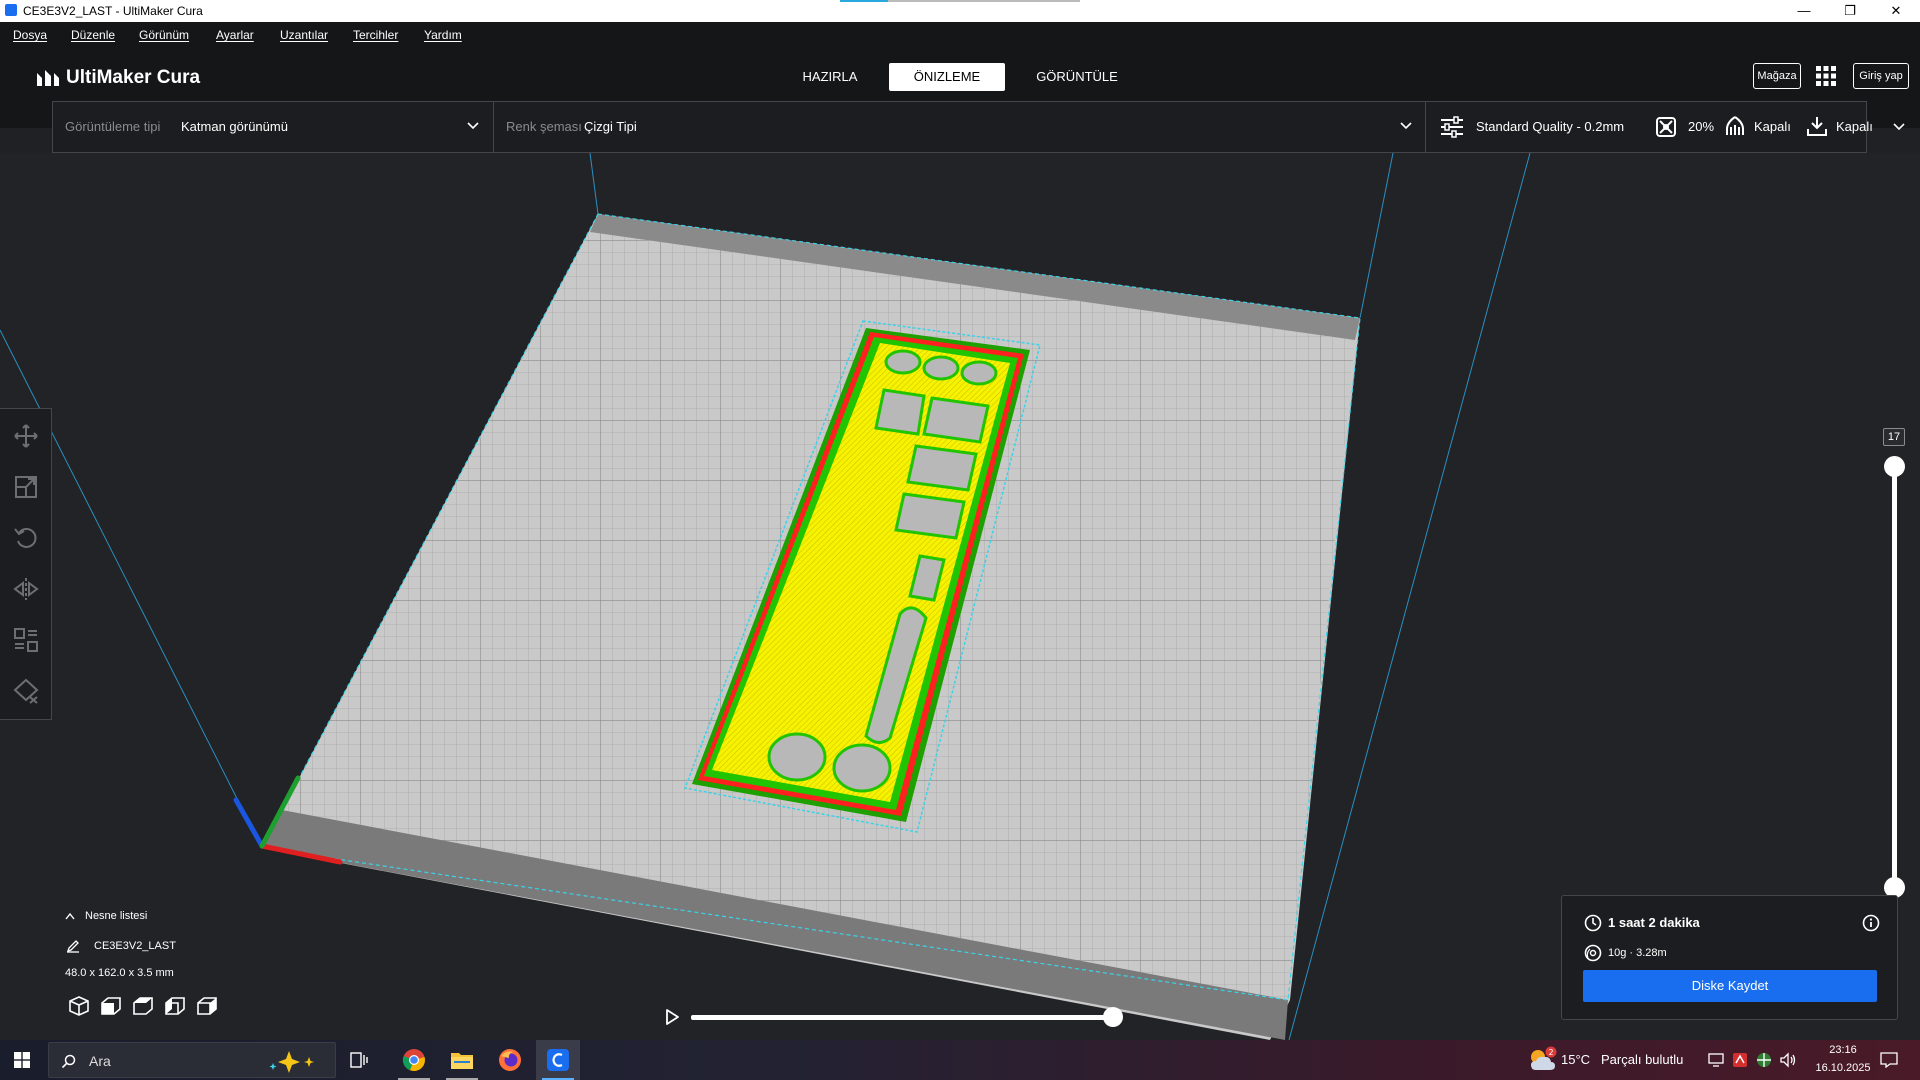  I want to click on notifications-icon, so click(1889, 1060).